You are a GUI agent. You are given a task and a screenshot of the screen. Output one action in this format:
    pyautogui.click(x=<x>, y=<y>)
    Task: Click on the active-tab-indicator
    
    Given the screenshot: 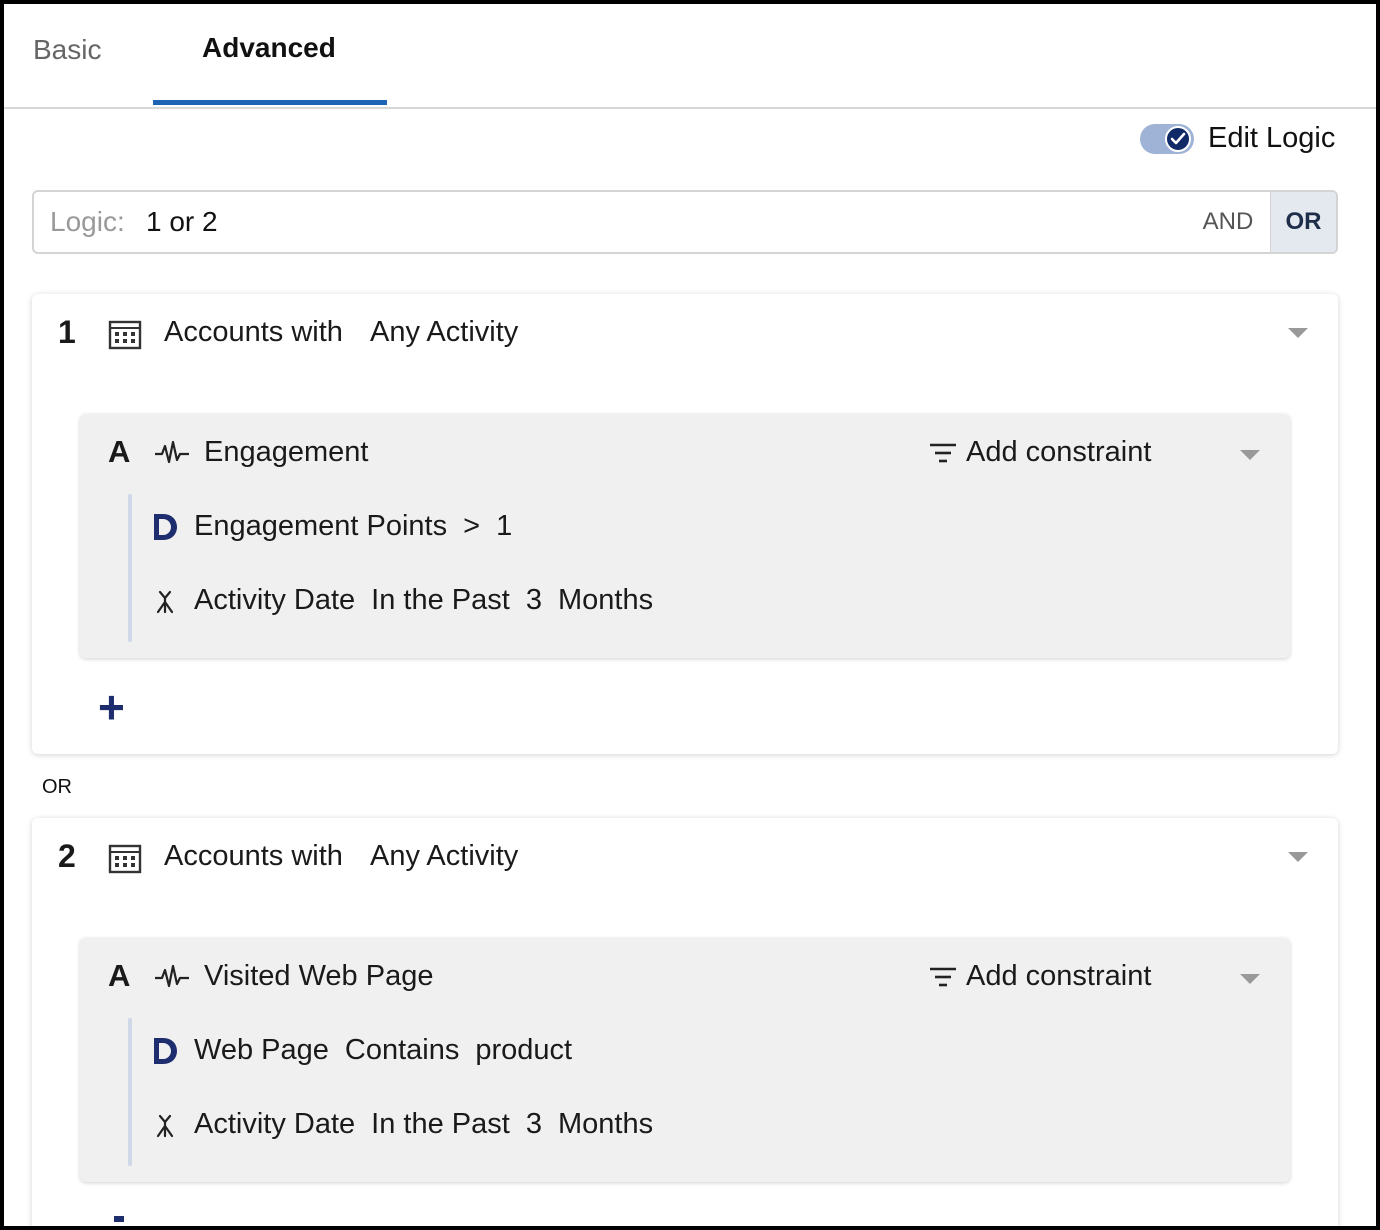 What is the action you would take?
    pyautogui.click(x=270, y=102)
    